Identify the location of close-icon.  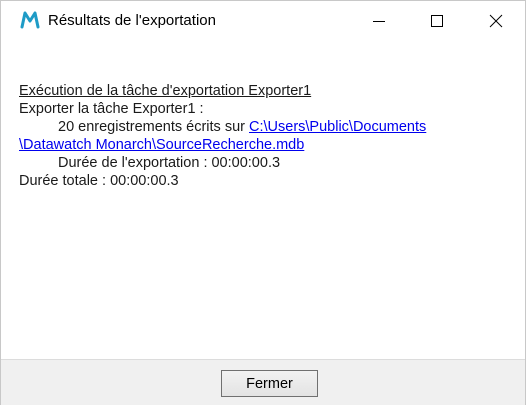
(496, 21).